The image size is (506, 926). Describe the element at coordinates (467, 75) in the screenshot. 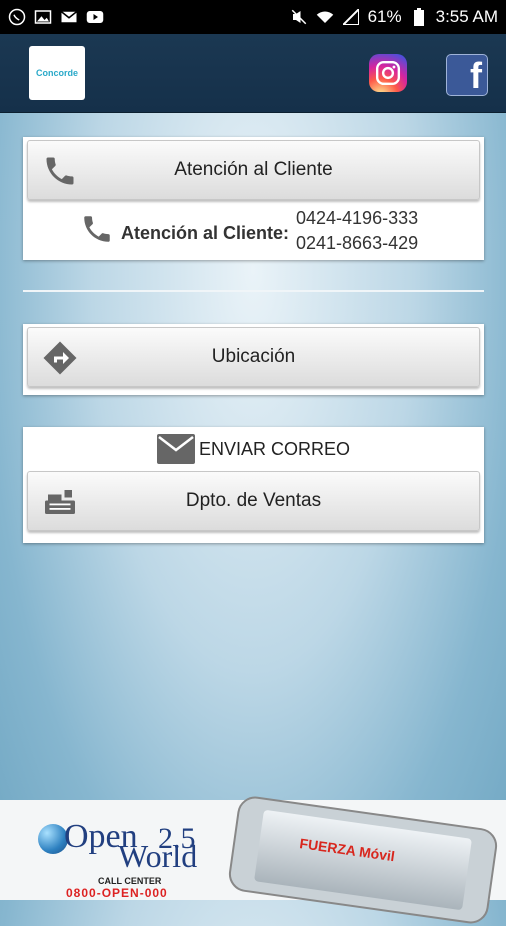

I see `facebook-icon: f` at that location.